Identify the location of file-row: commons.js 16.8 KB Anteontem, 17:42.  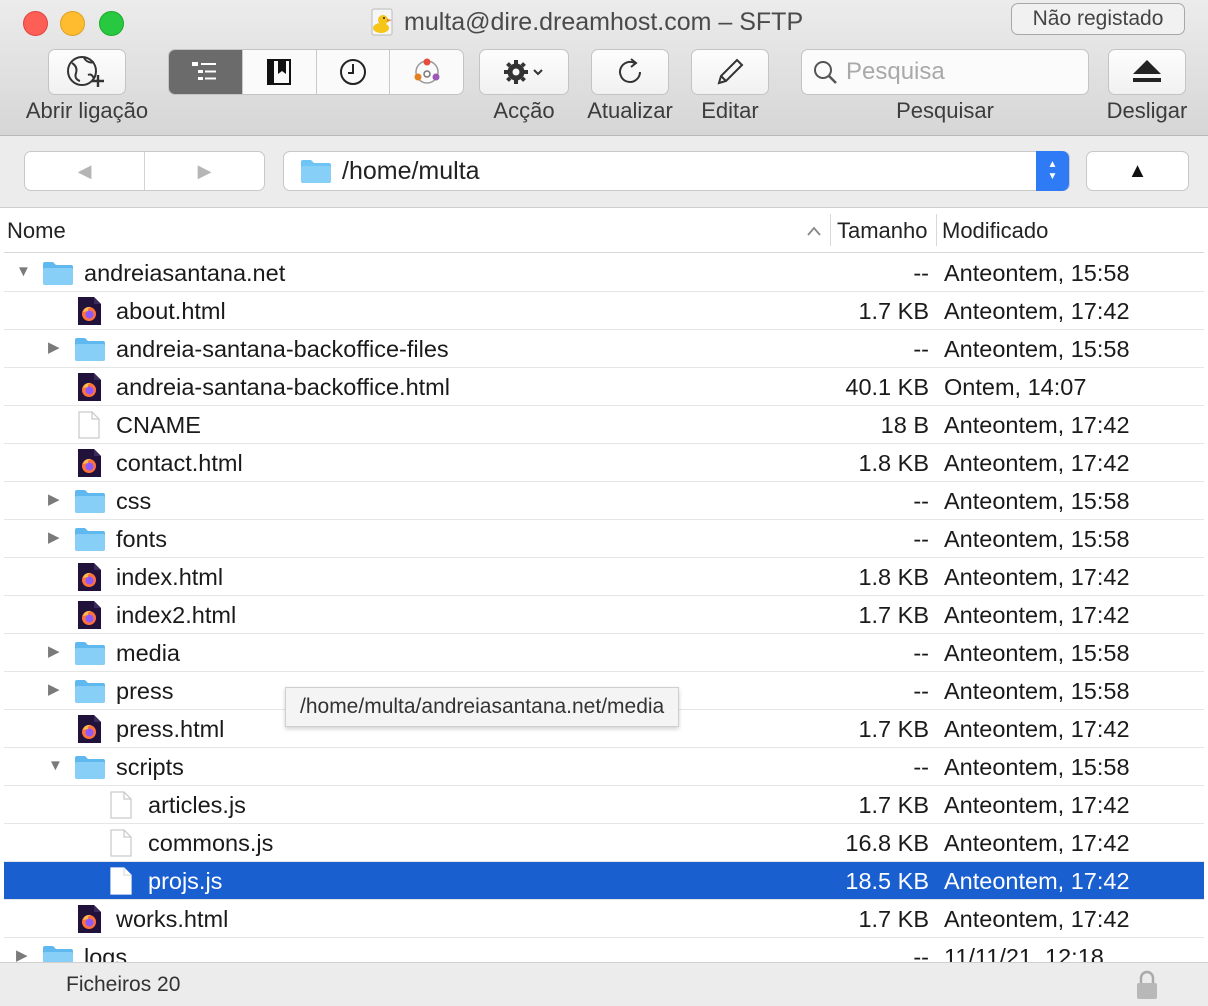
(604, 843).